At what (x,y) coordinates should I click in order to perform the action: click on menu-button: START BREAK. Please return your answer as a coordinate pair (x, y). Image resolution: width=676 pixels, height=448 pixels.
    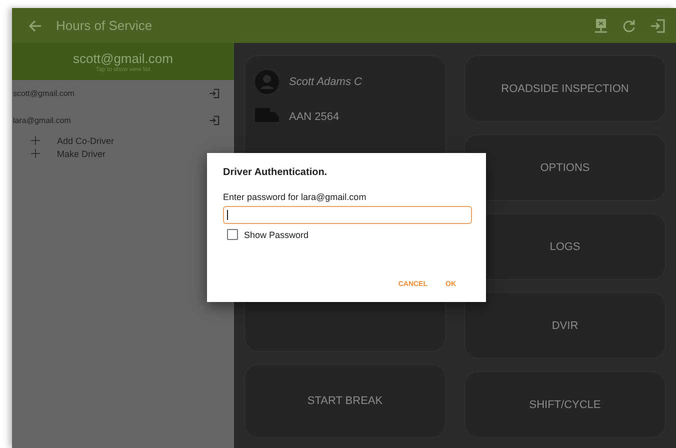
    Looking at the image, I should click on (345, 401).